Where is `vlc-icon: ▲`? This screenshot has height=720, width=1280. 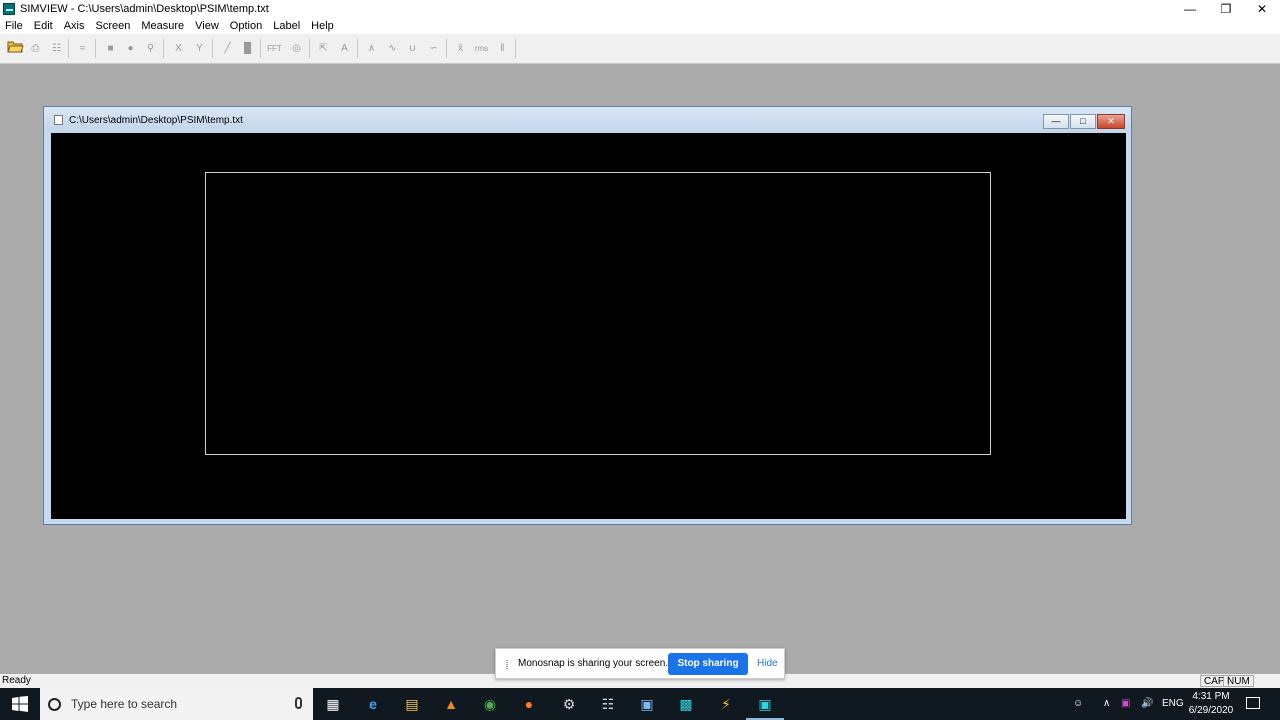
vlc-icon: ▲ is located at coordinates (451, 704).